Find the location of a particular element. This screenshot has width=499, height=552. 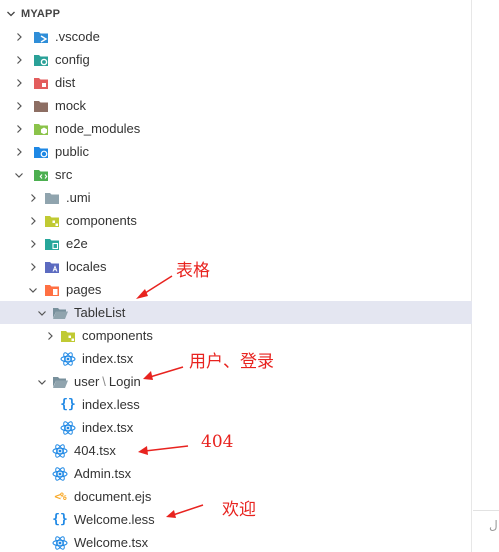

tree-item-node-modules: node_modules is located at coordinates (236, 128).